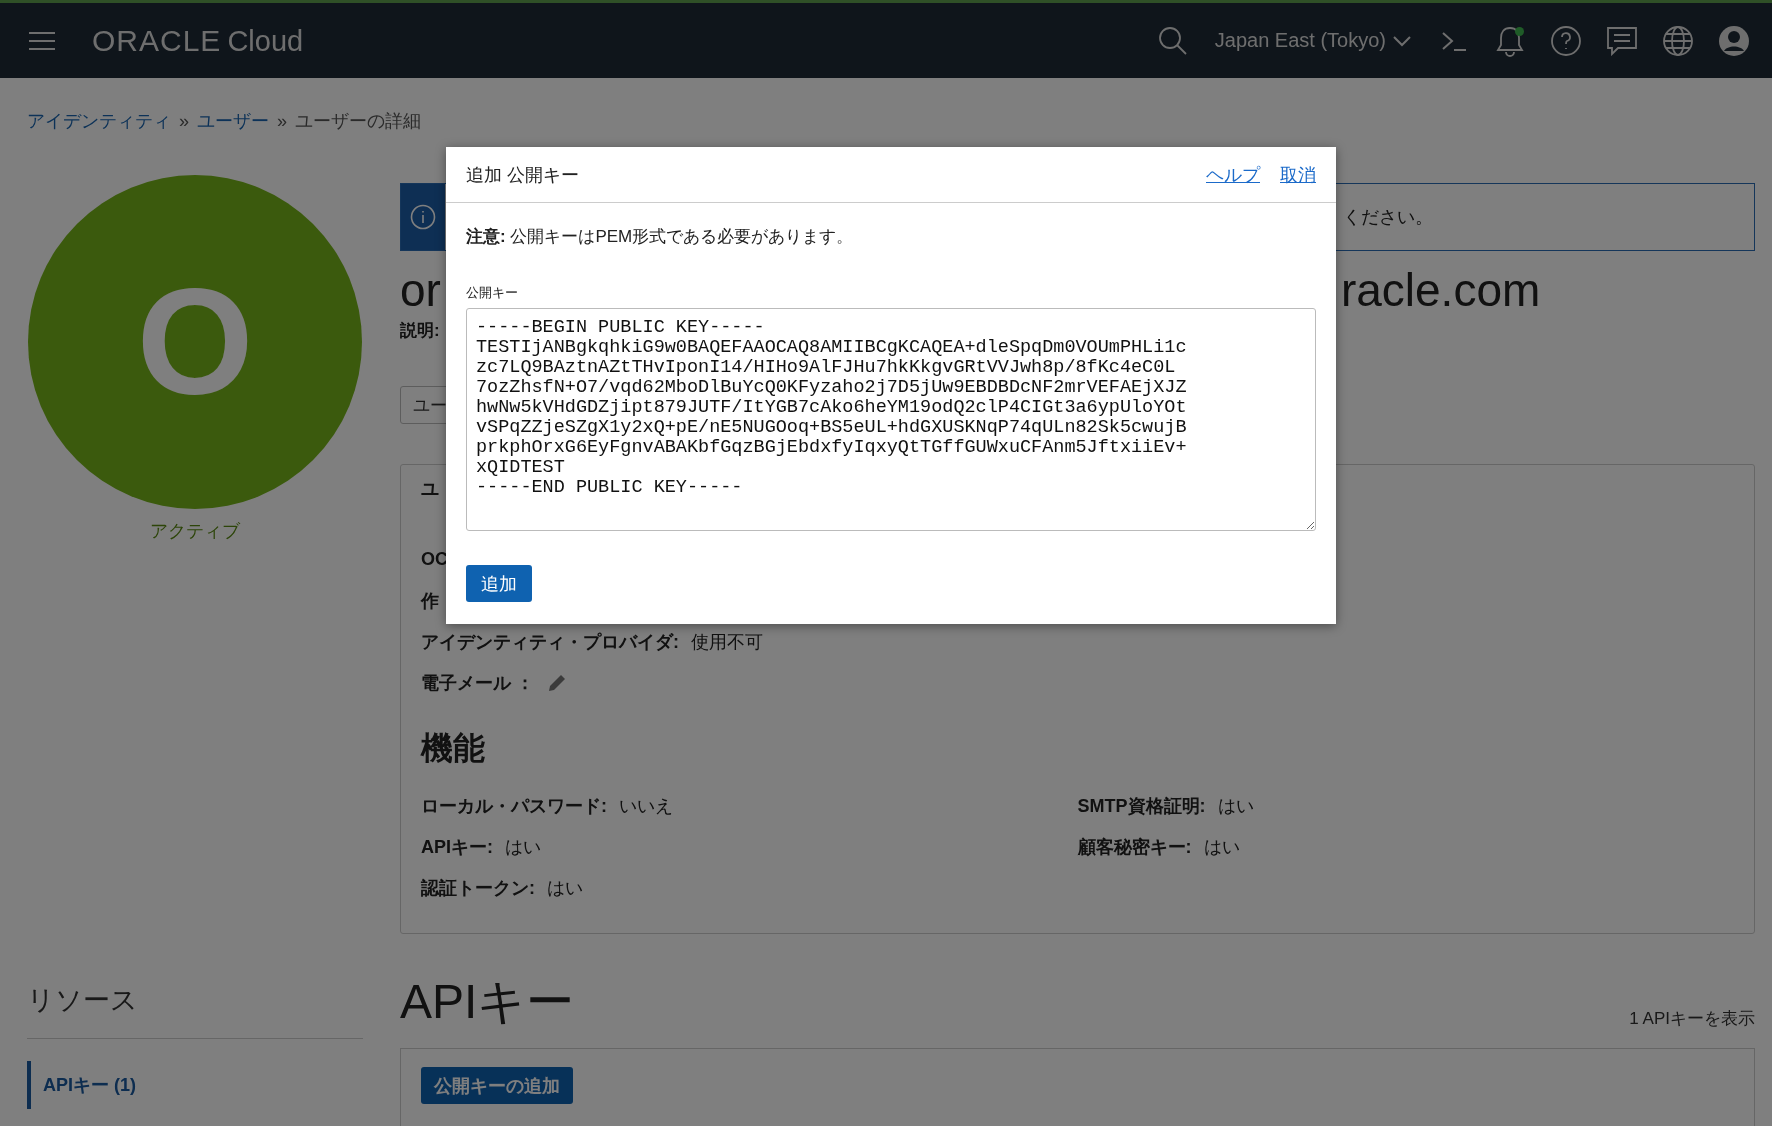 The height and width of the screenshot is (1126, 1772). I want to click on panel-heading: ユ, so click(430, 489).